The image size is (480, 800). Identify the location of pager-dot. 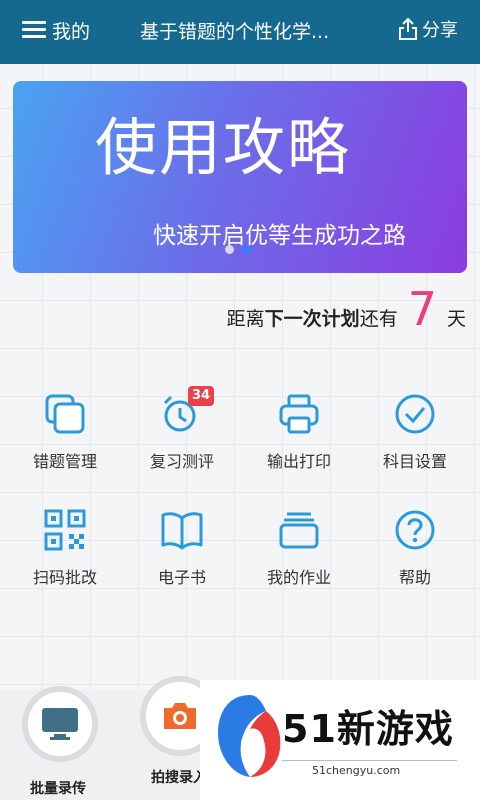
(229, 249).